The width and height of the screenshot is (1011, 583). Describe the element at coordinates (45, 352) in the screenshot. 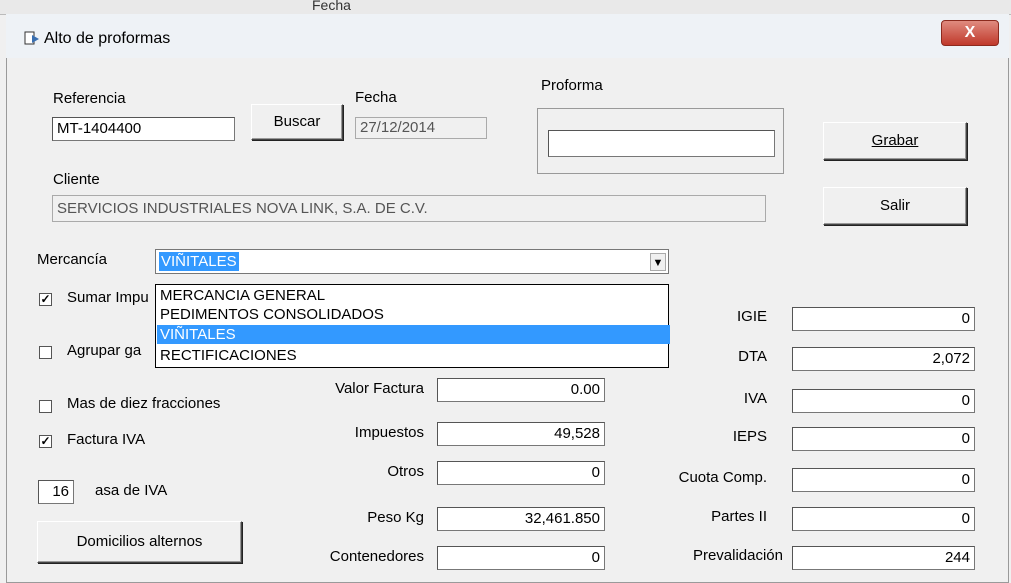

I see `agrupar-checkbox` at that location.